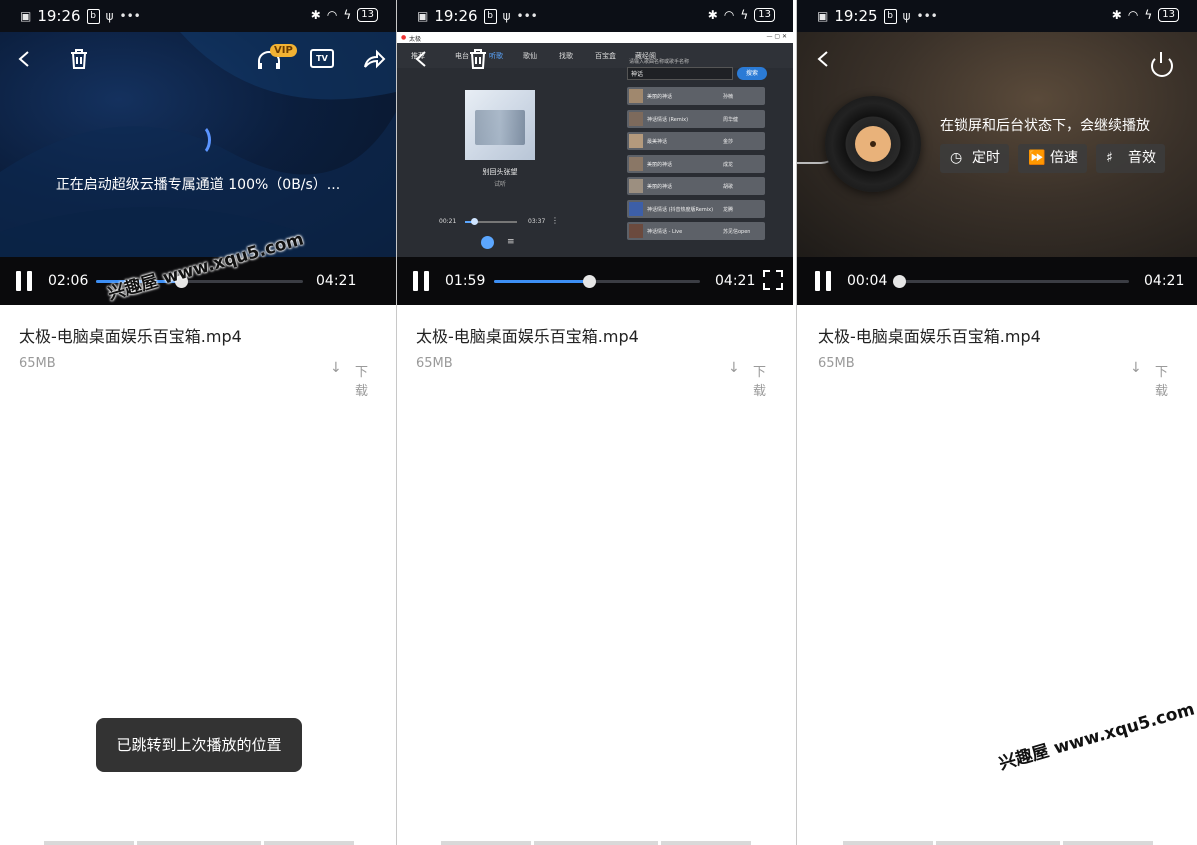 The width and height of the screenshot is (1197, 845). I want to click on loading-spinner-icon, so click(199, 140).